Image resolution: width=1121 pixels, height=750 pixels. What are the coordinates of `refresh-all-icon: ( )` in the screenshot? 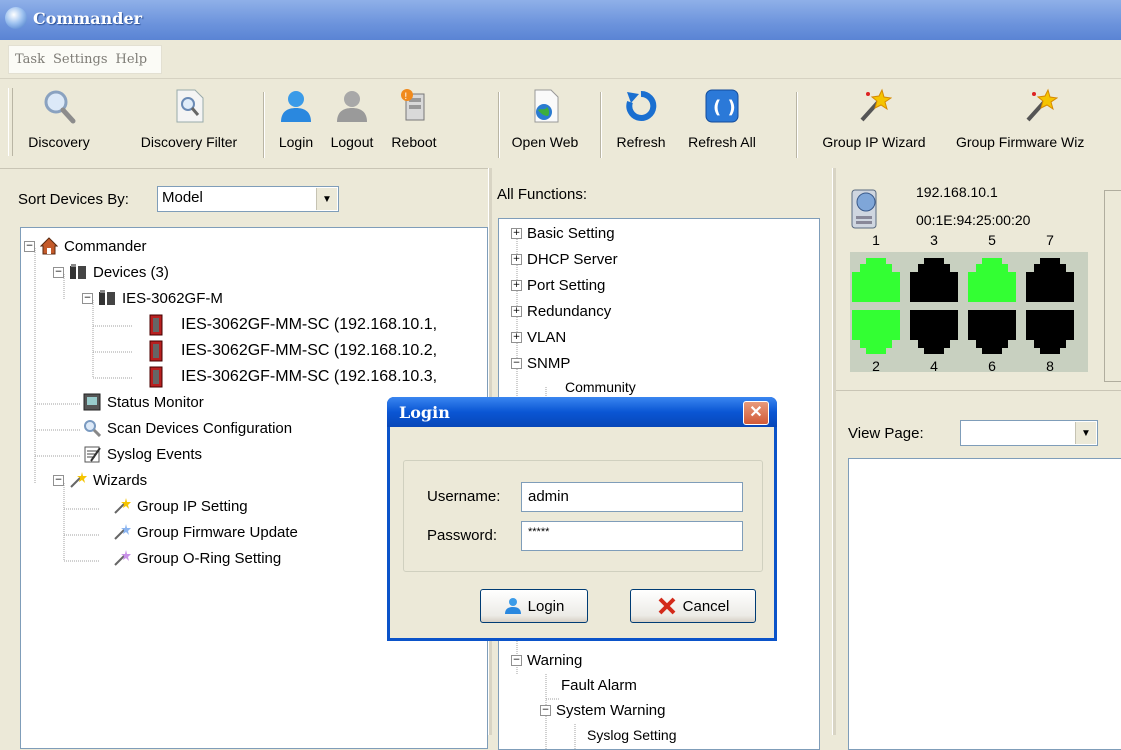 It's located at (722, 106).